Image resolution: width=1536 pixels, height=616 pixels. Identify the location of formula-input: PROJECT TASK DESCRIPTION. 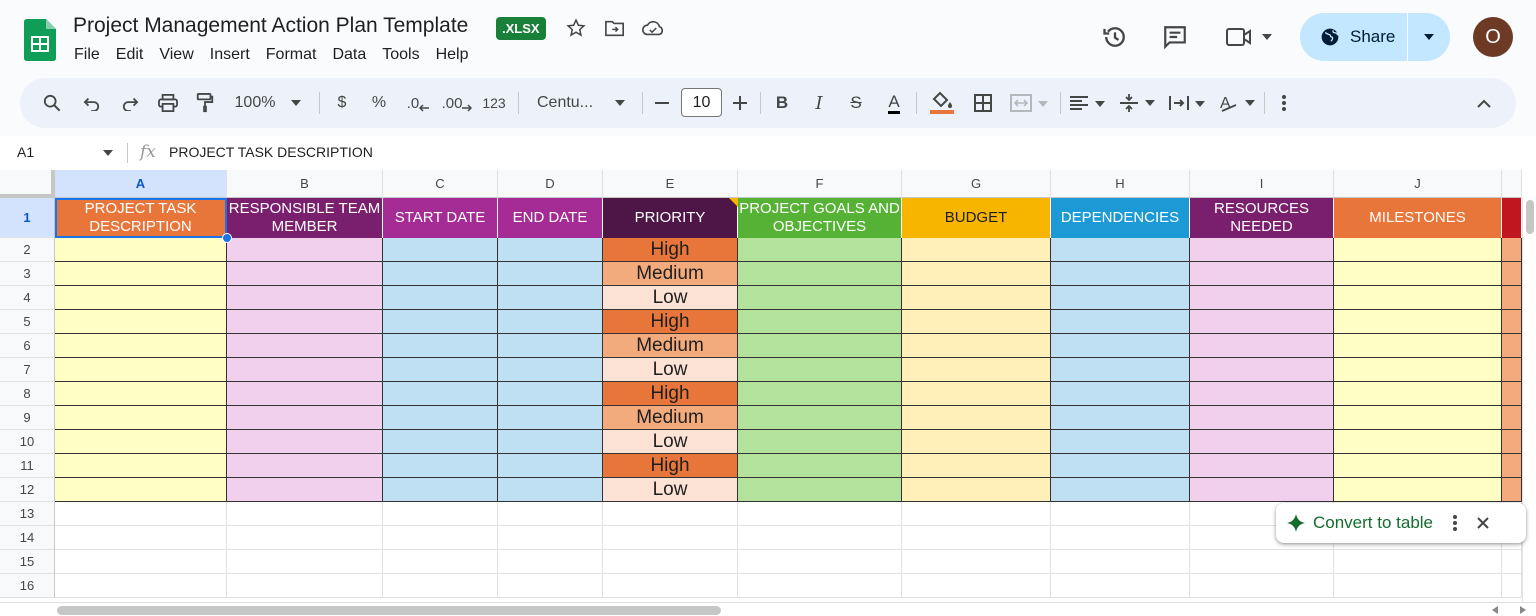
(271, 152).